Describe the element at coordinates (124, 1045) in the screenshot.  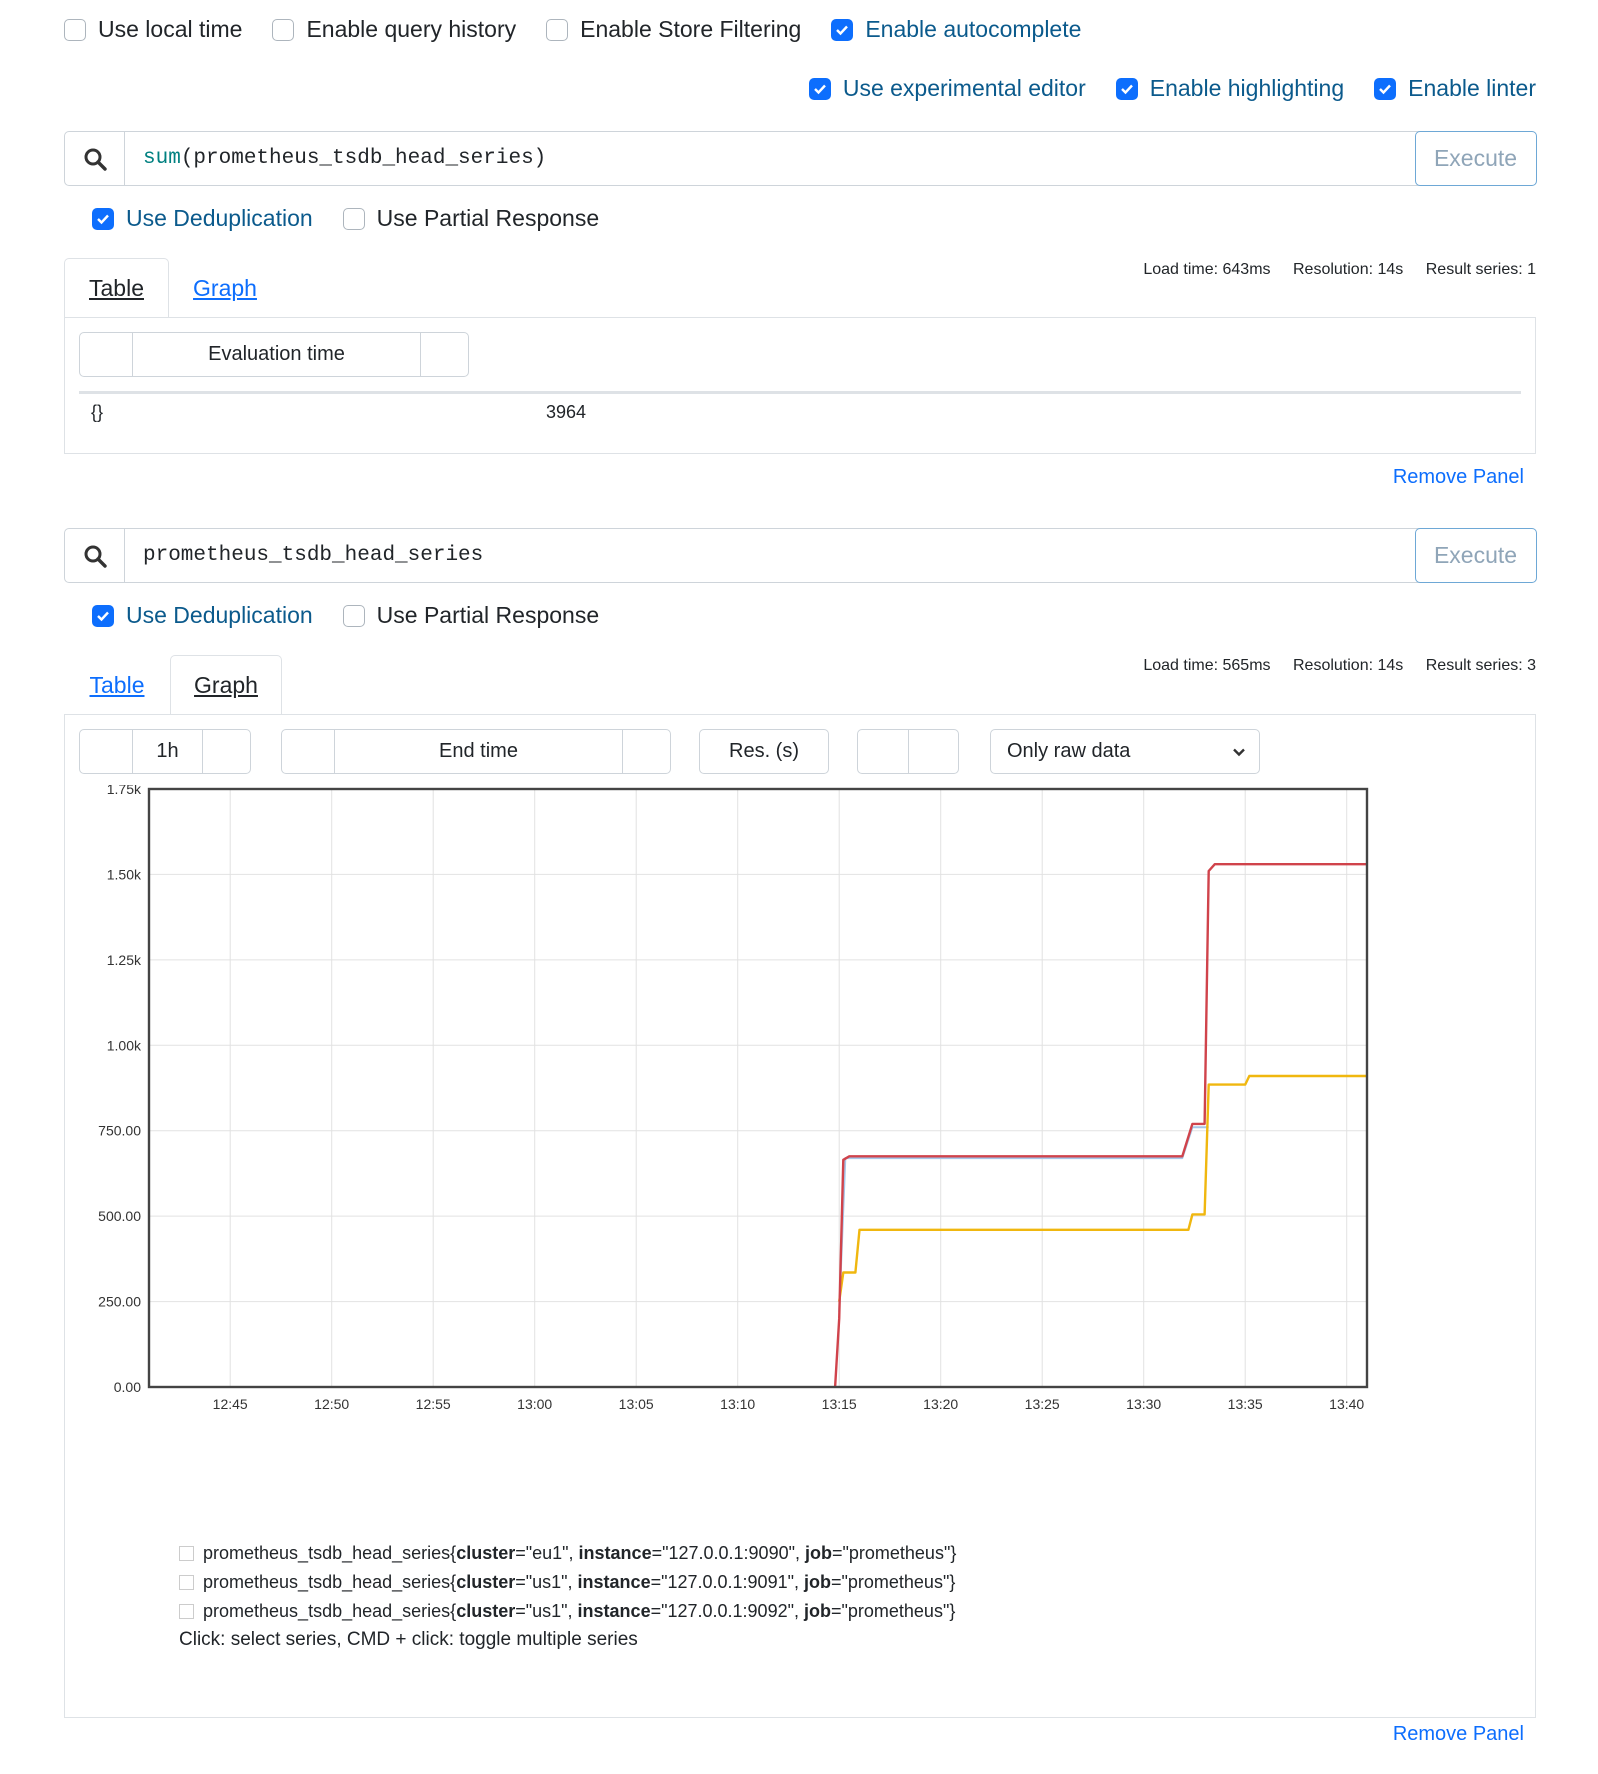
I see `y-tick-label: 1.00k` at that location.